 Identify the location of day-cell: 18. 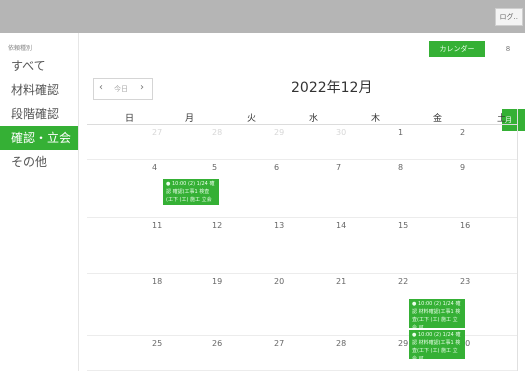
(157, 281).